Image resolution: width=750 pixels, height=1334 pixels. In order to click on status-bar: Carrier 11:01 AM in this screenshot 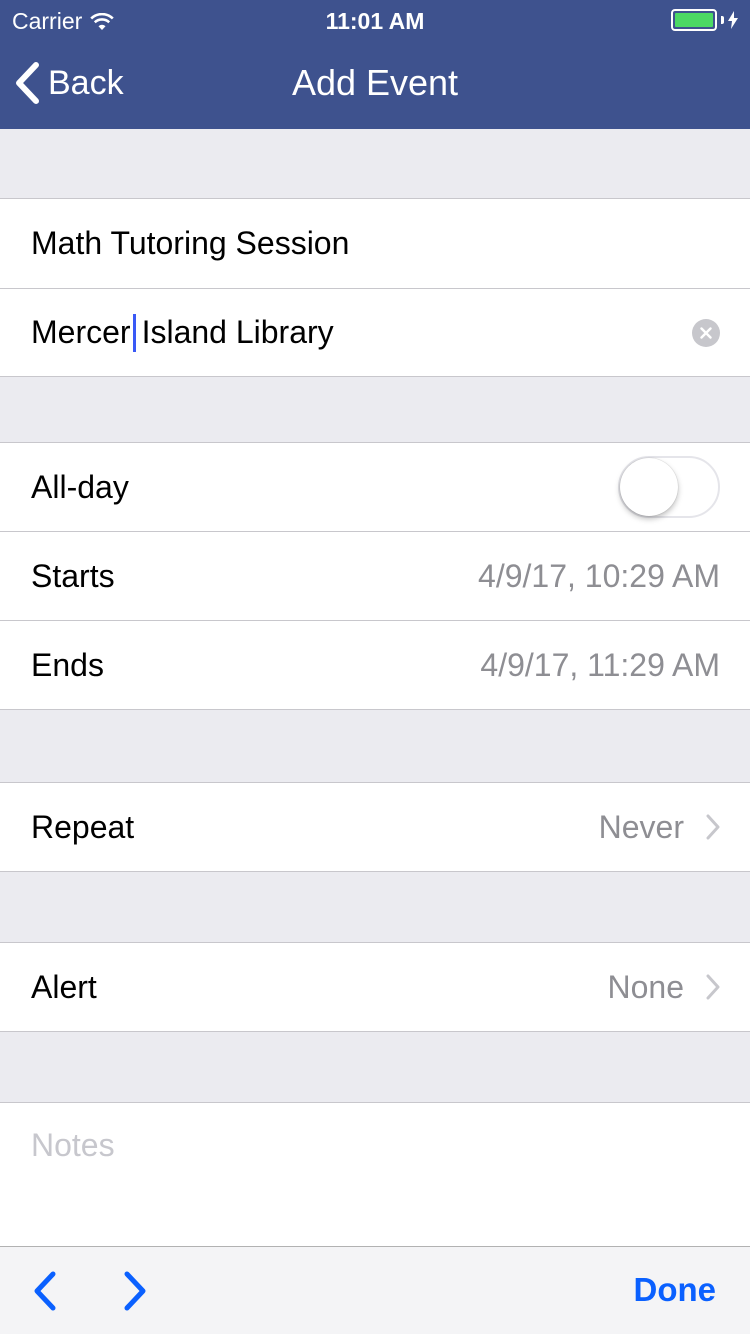, I will do `click(375, 20)`.